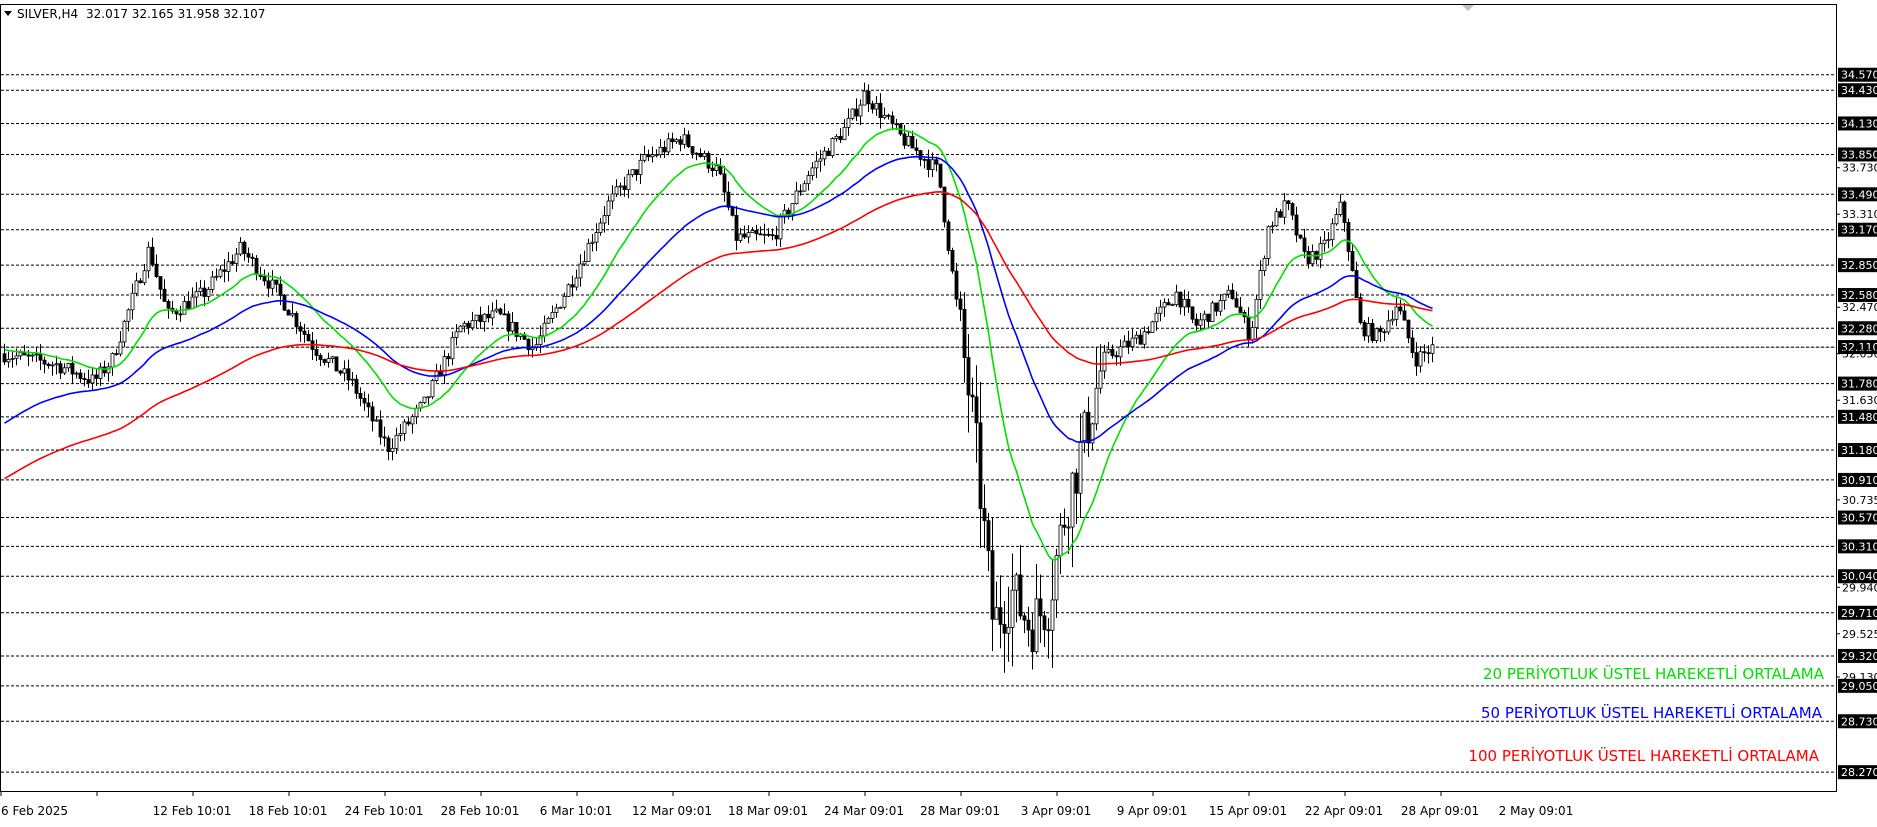 The height and width of the screenshot is (827, 1877). Describe the element at coordinates (384, 811) in the screenshot. I see `time-tick-label: 24 Feb 10:01` at that location.